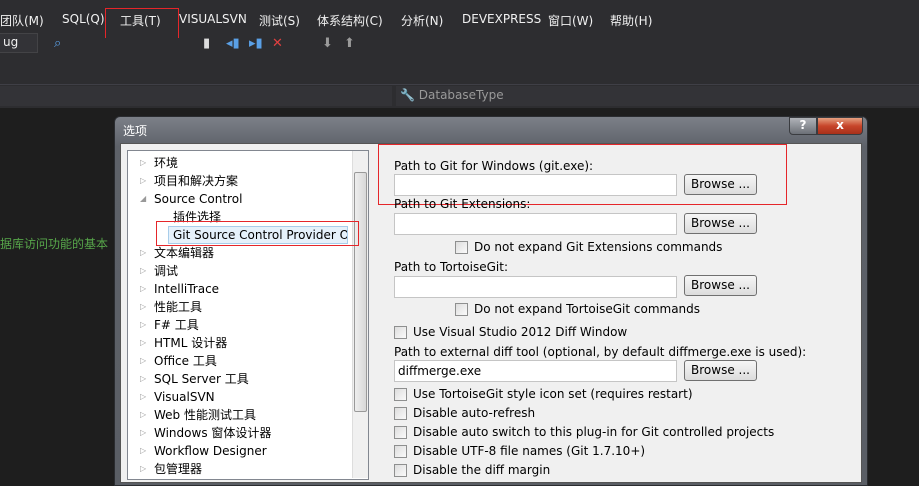 The height and width of the screenshot is (486, 919). Describe the element at coordinates (176, 325) in the screenshot. I see `tree-item-label: F# 工具` at that location.